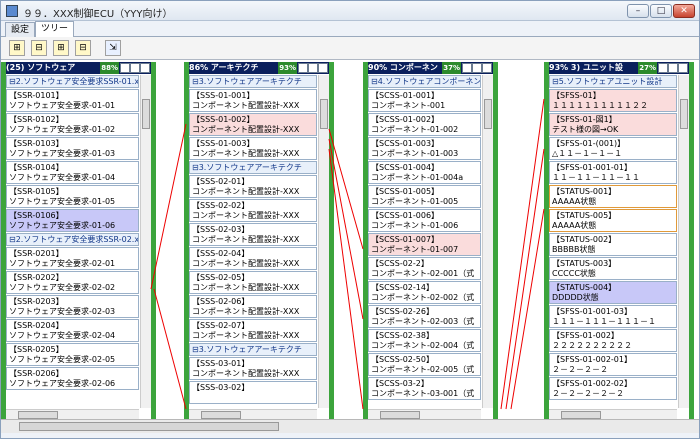  I want to click on main-horizontal-scrollbar, so click(350, 426).